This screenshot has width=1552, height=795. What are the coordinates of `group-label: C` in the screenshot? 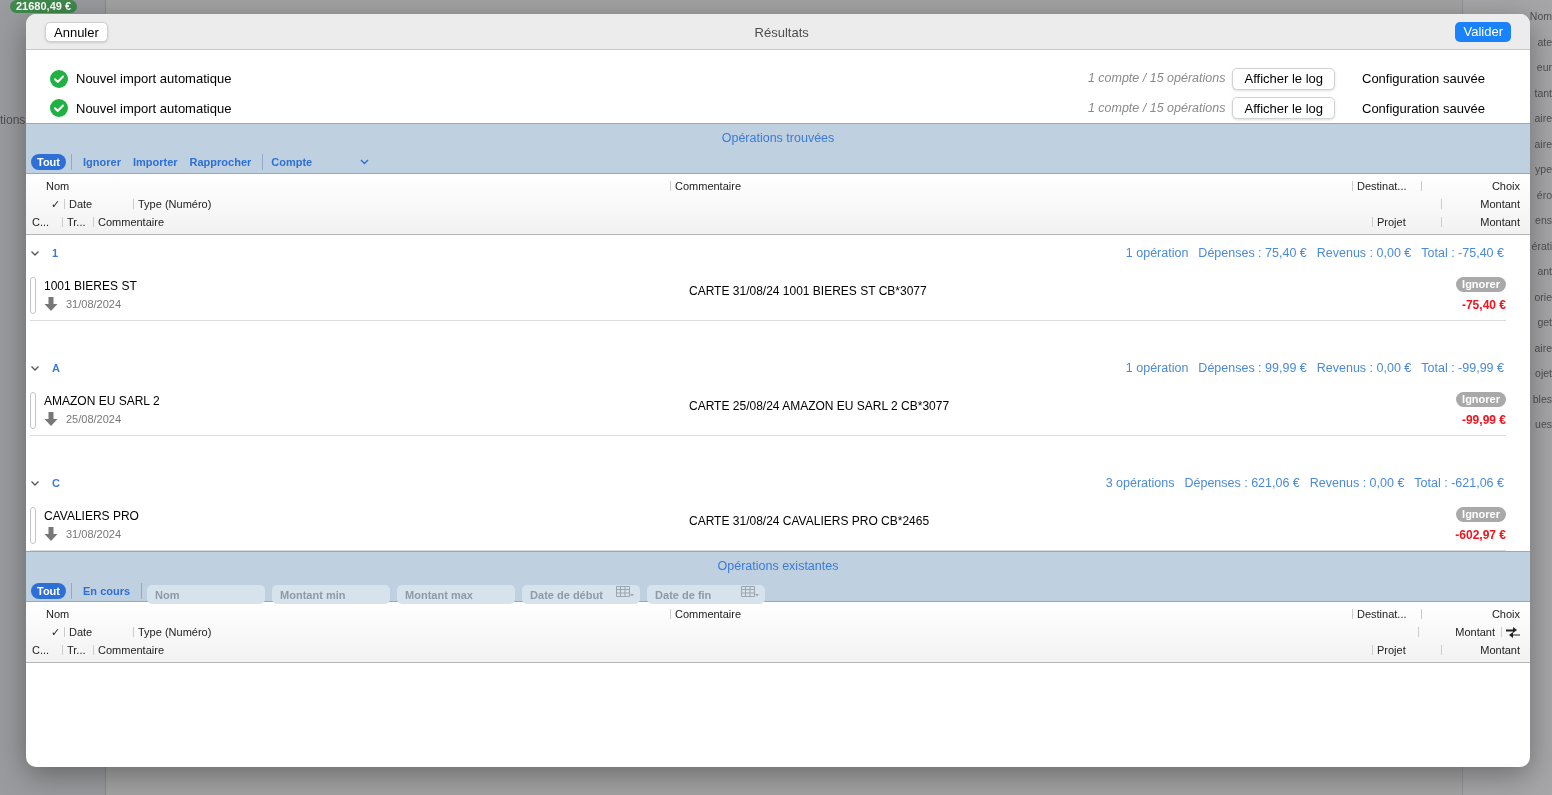 It's located at (56, 483).